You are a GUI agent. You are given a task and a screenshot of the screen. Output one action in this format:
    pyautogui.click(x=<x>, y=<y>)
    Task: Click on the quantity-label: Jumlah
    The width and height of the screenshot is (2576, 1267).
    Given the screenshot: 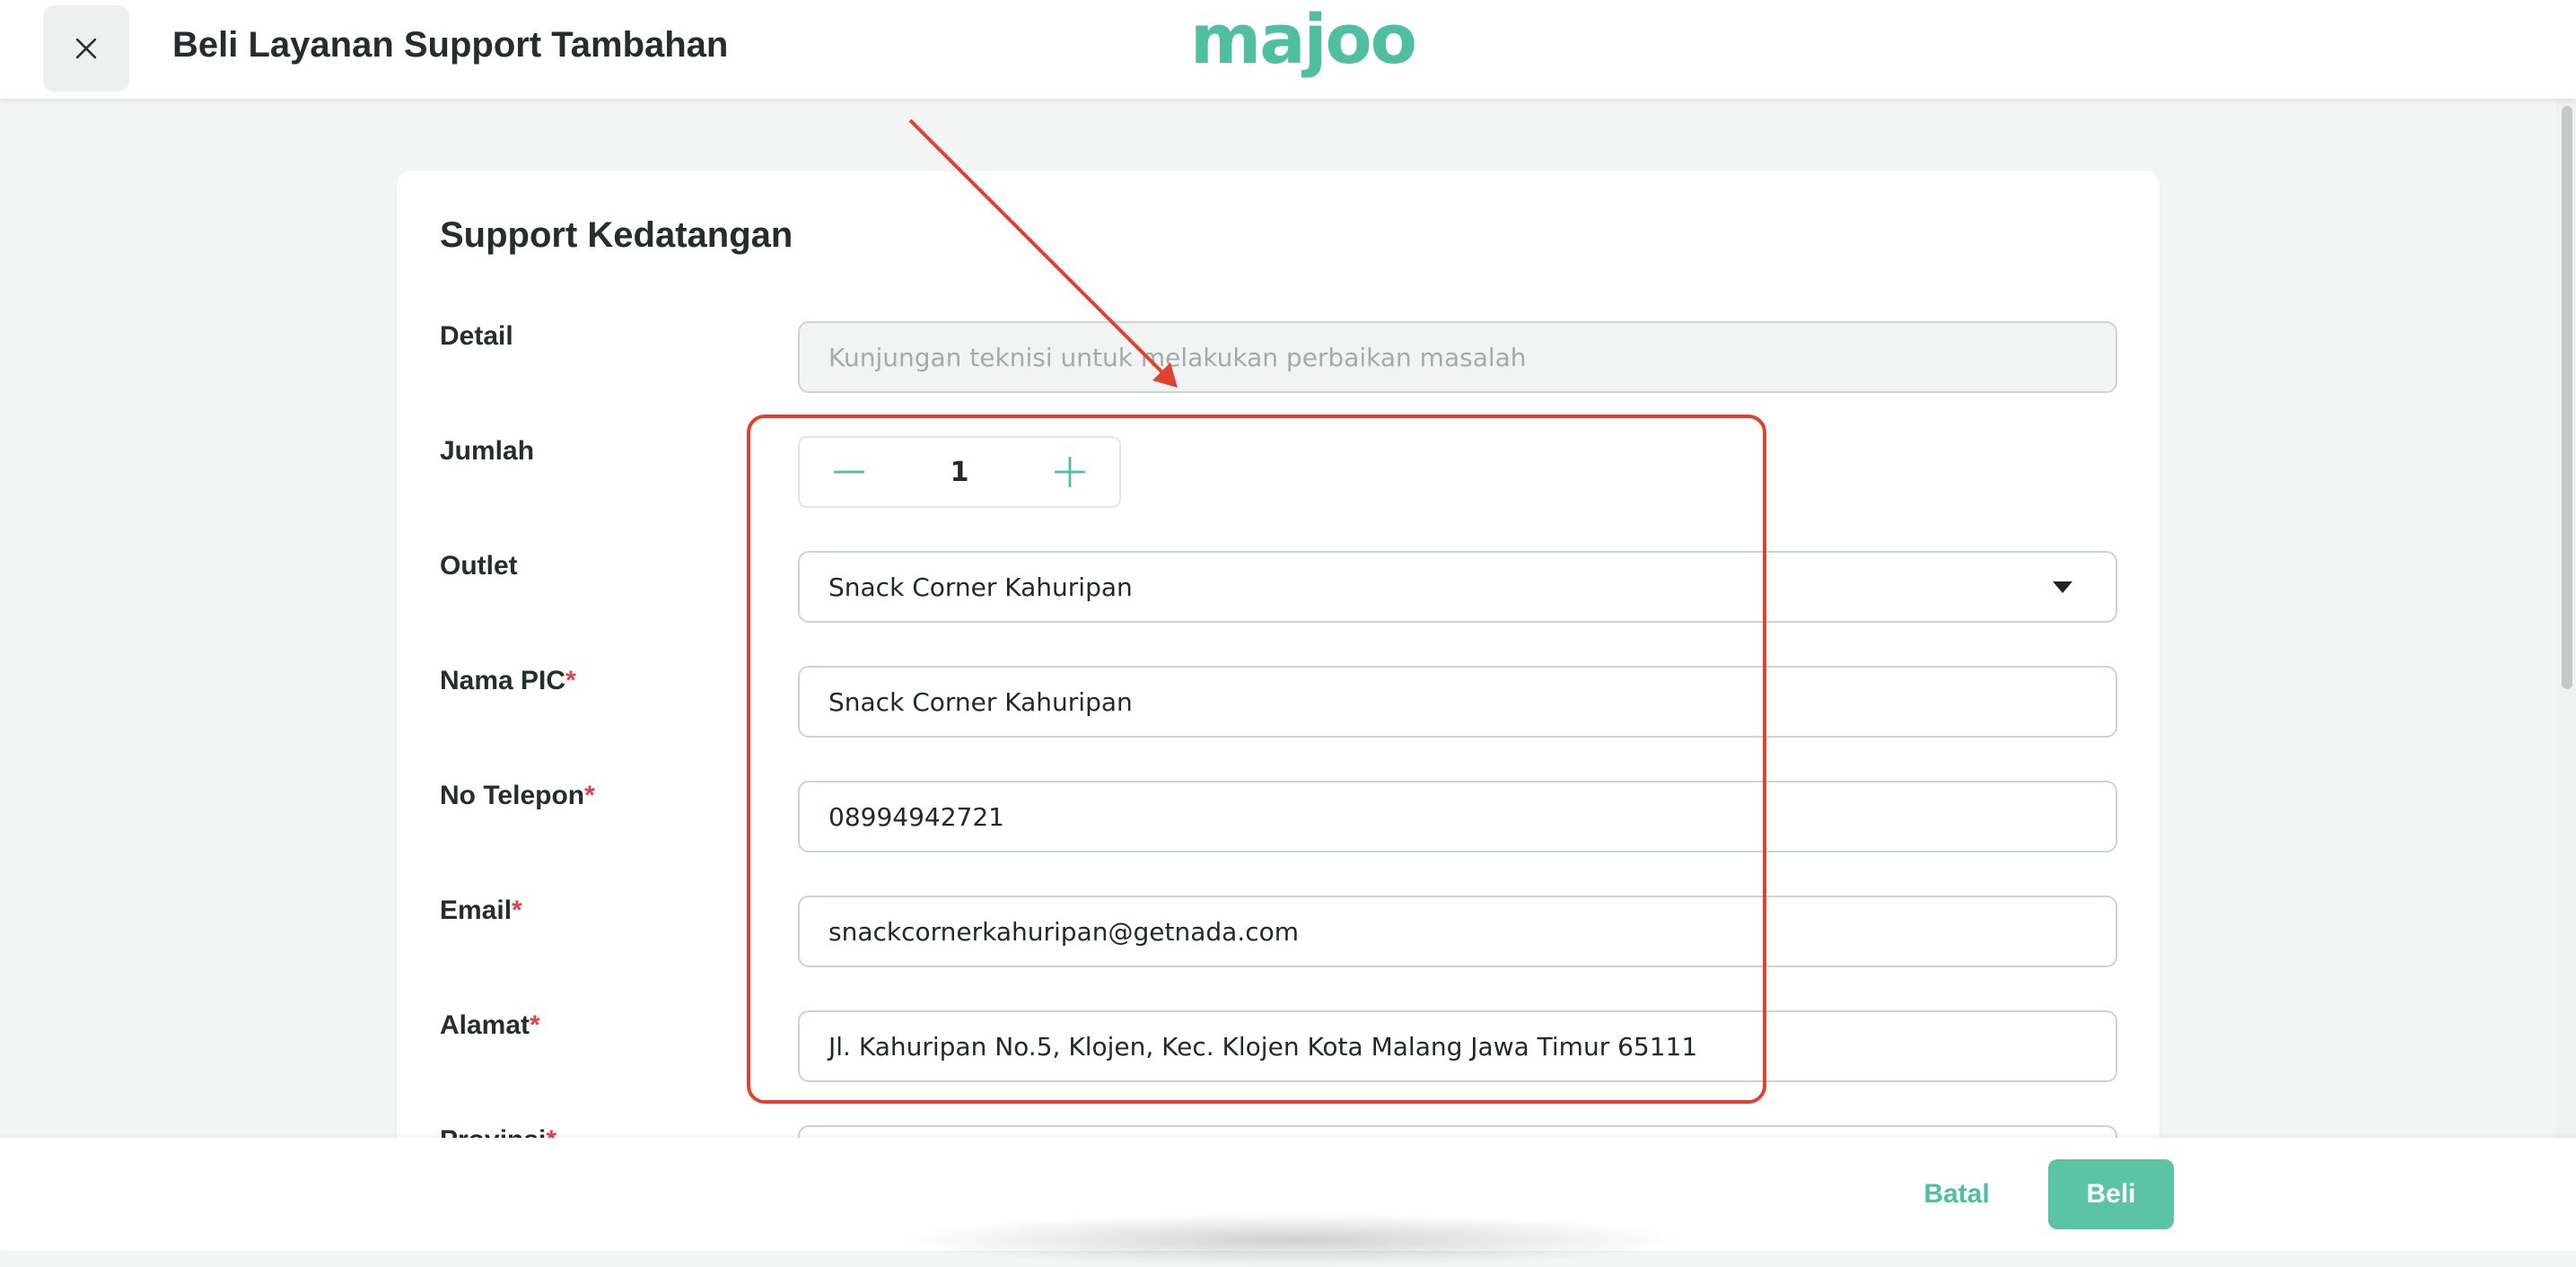 What is the action you would take?
    pyautogui.click(x=487, y=451)
    